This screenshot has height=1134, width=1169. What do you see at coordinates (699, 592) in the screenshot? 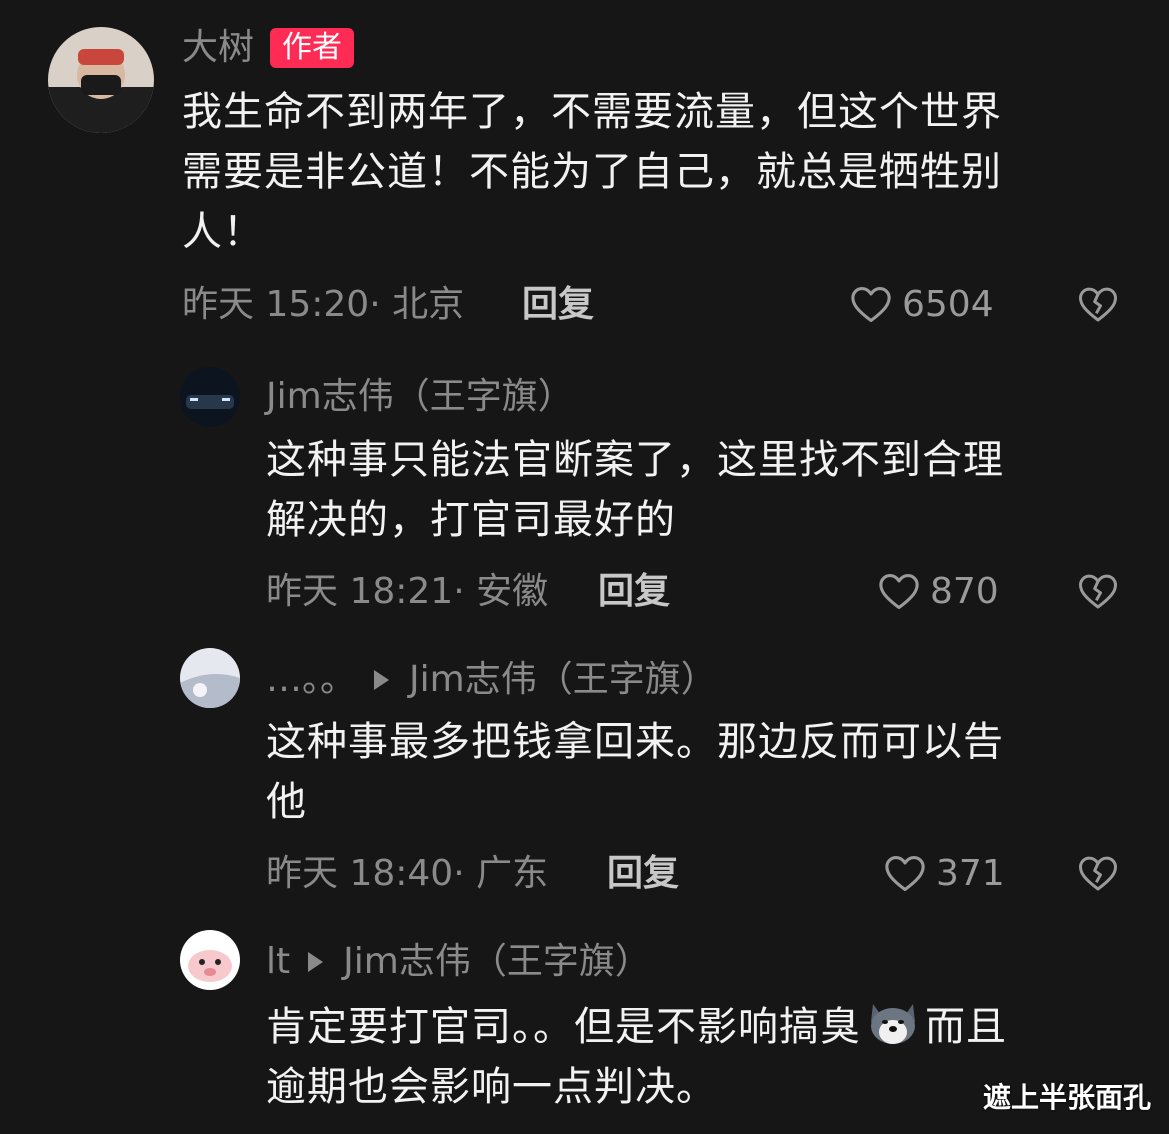
I see `comment-meta: 昨天 18:21· 安徽 回复 870` at bounding box center [699, 592].